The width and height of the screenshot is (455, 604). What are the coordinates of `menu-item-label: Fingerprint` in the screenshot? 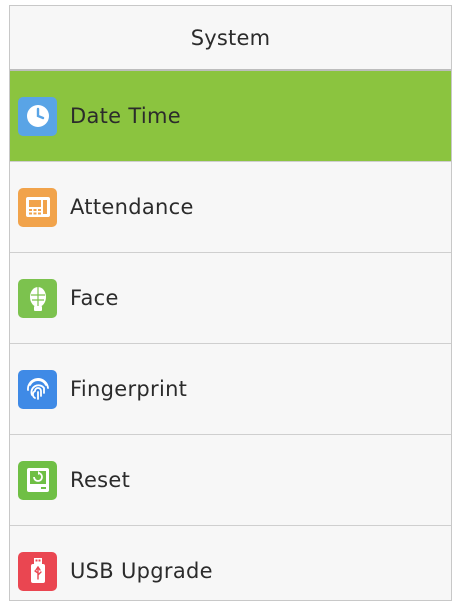 It's located at (129, 389).